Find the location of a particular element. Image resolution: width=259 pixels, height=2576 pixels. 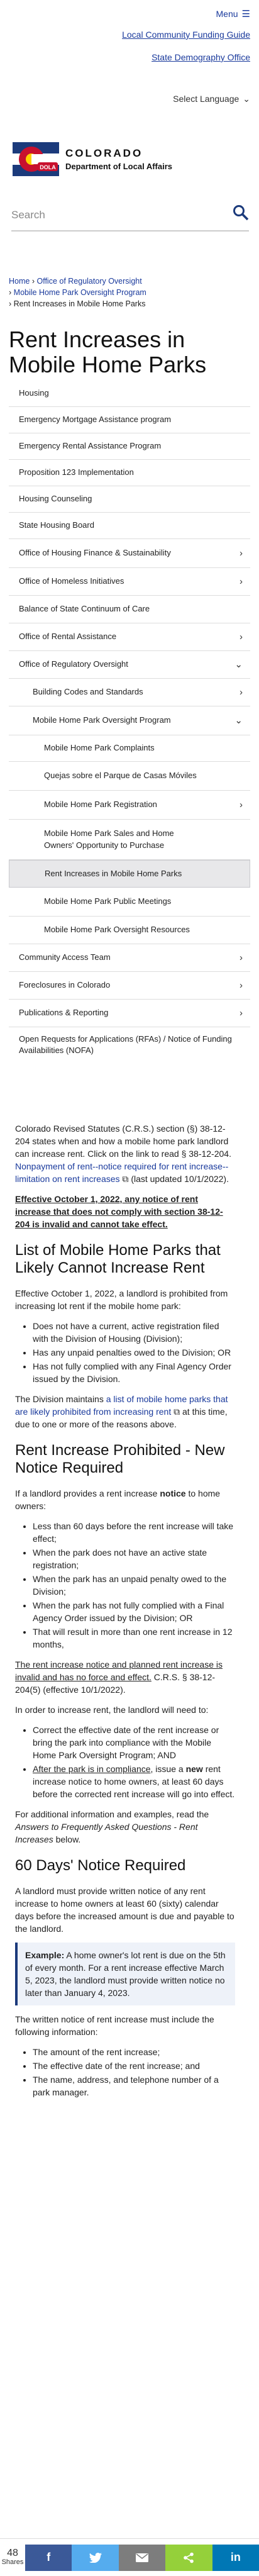

nav-item-mhp-resources: Mobile Home Park Oversight Resources is located at coordinates (129, 930).